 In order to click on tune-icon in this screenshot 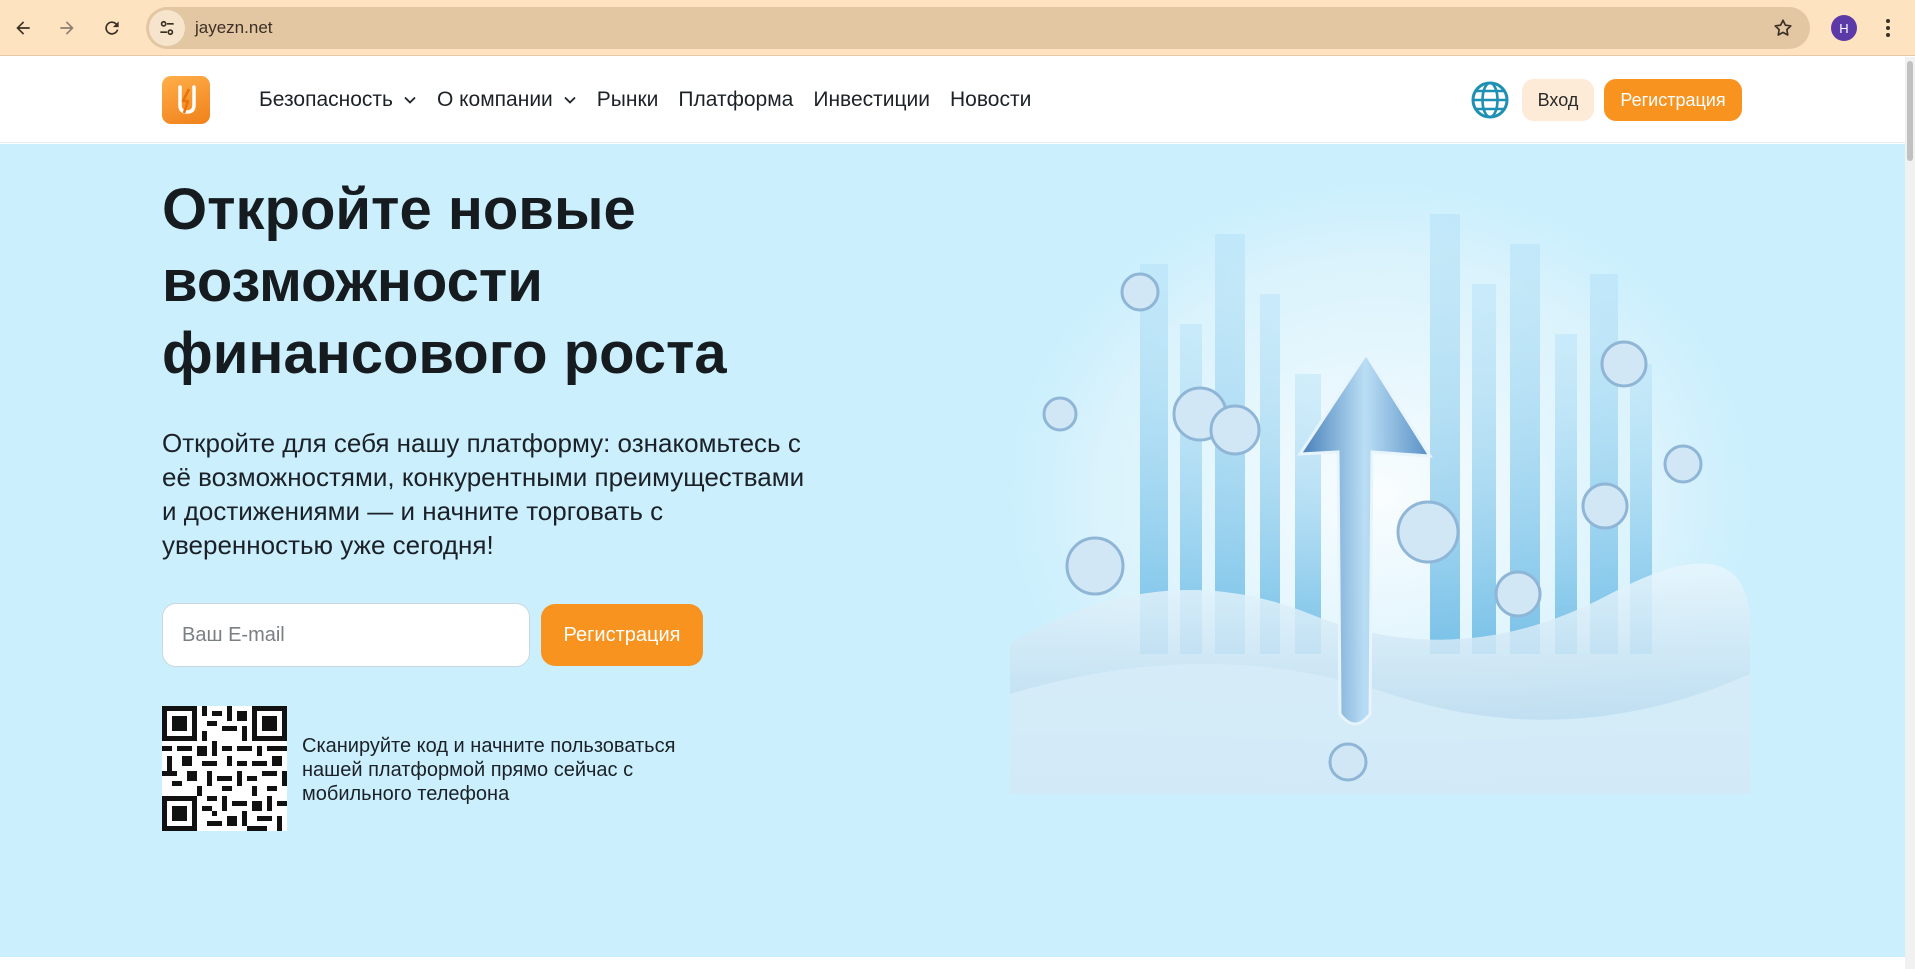, I will do `click(167, 28)`.